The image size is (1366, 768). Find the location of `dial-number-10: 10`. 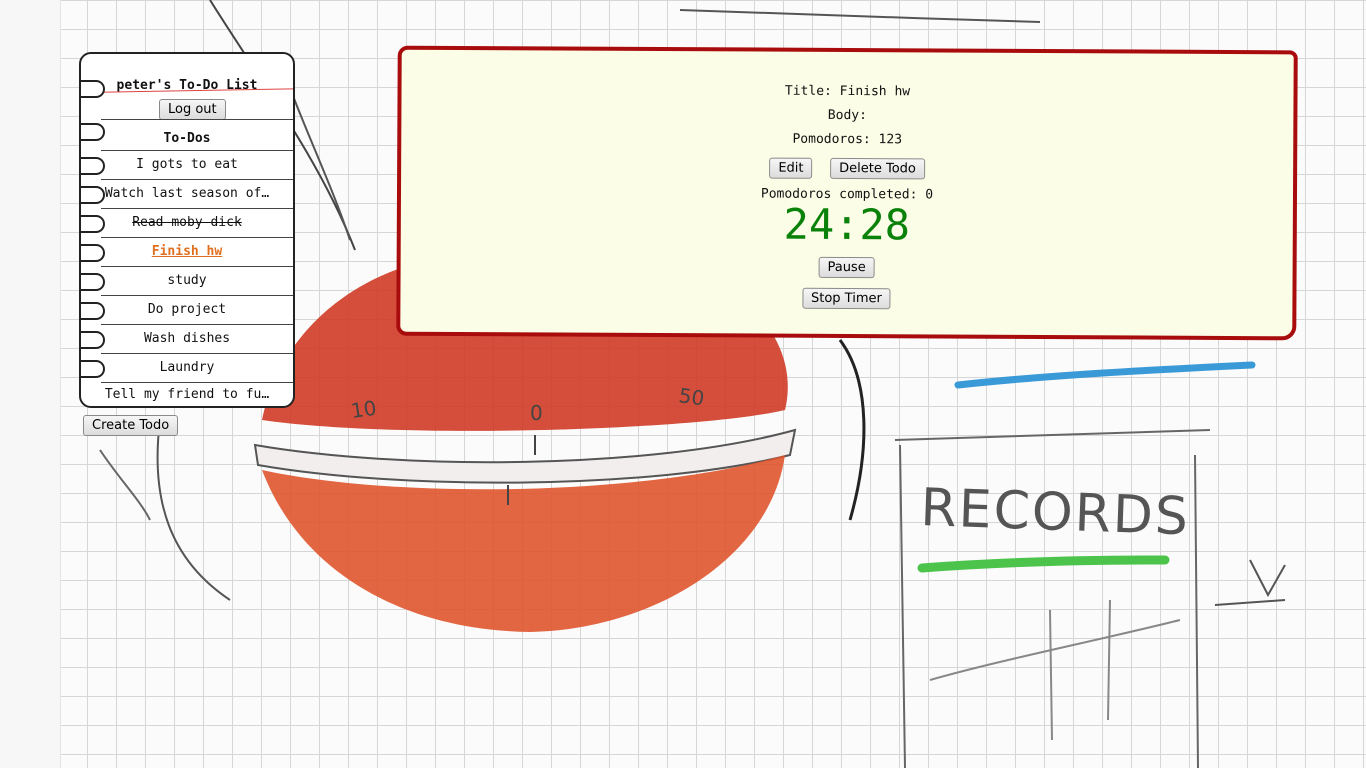

dial-number-10: 10 is located at coordinates (363, 409).